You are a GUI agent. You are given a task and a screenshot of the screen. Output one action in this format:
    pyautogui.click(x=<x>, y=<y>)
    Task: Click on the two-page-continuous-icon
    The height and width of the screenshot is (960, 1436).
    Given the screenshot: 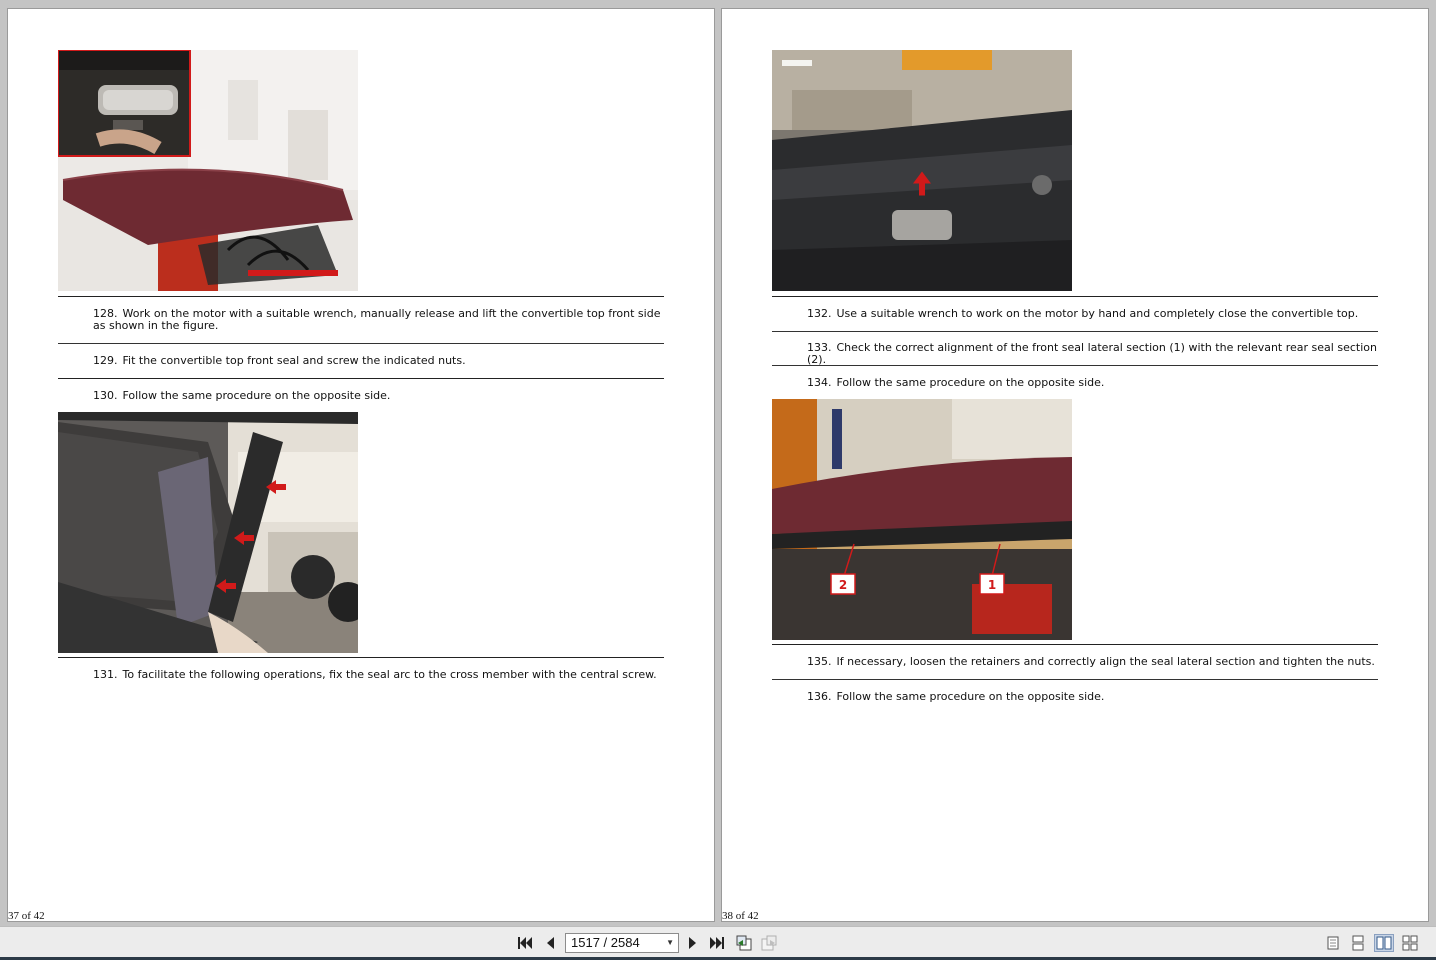 What is the action you would take?
    pyautogui.click(x=1410, y=943)
    